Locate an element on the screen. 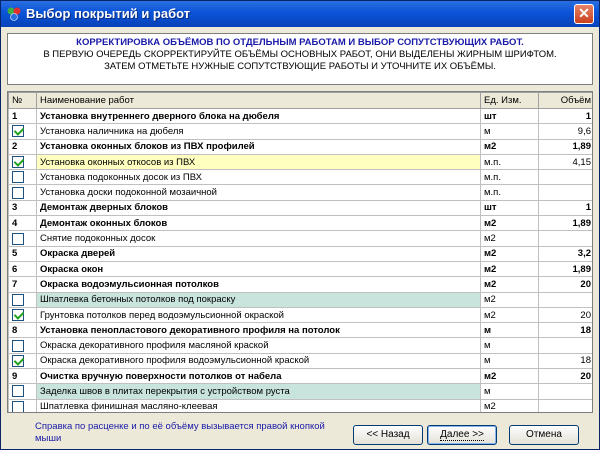  related-work-row: Установка подоконных досок из ПВХ м.п. is located at coordinates (300, 177).